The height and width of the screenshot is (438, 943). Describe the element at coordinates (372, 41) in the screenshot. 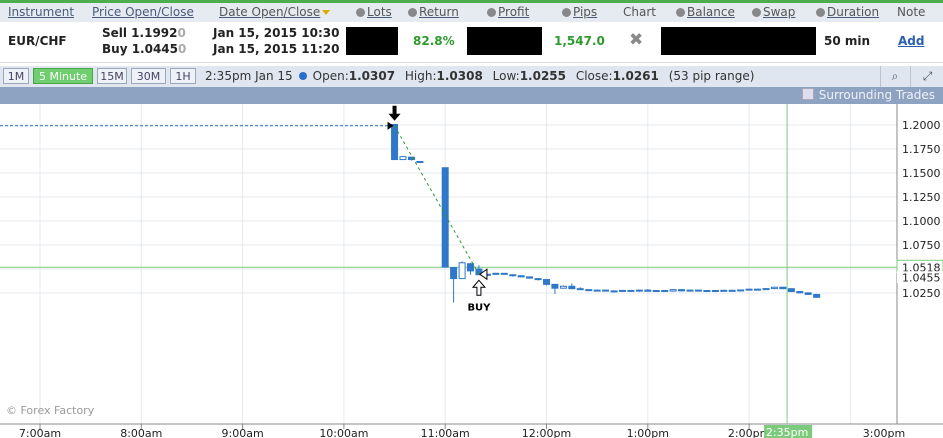

I see `lots-redacted` at that location.